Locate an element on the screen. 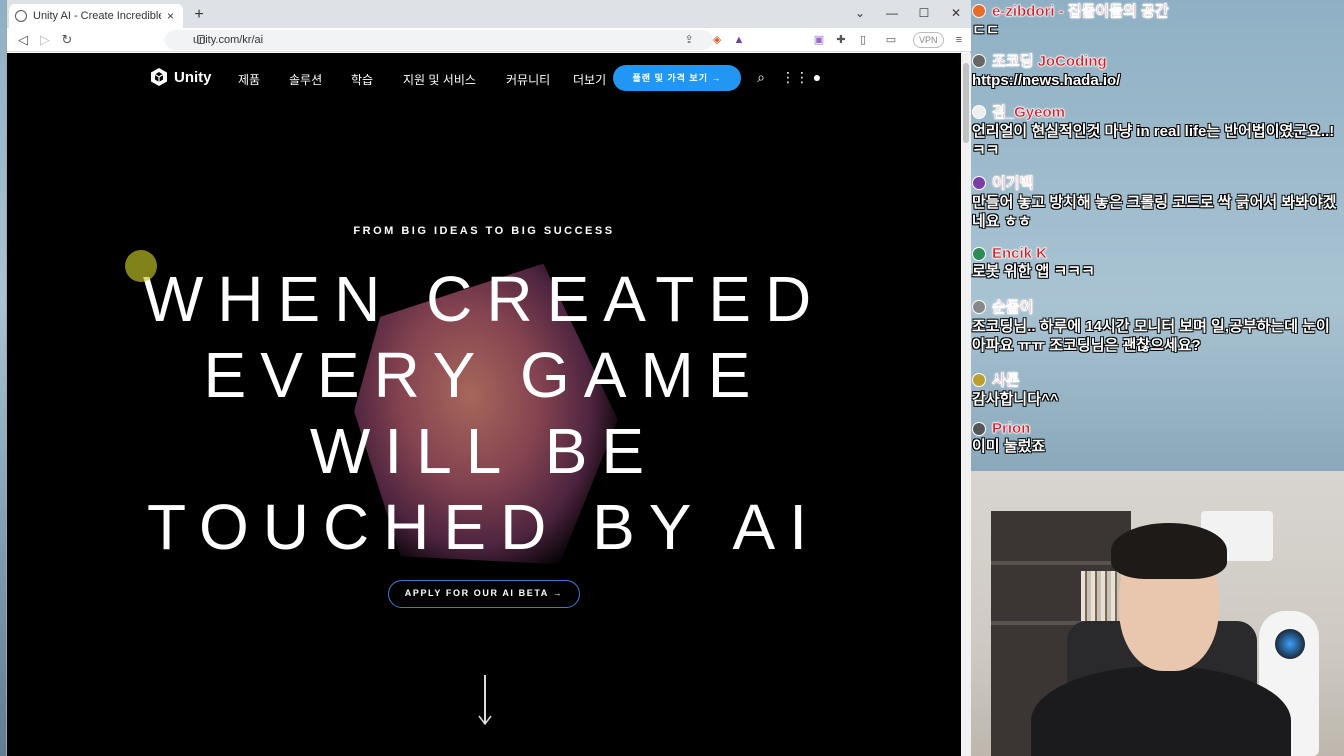  cursor-highlight is located at coordinates (141, 266).